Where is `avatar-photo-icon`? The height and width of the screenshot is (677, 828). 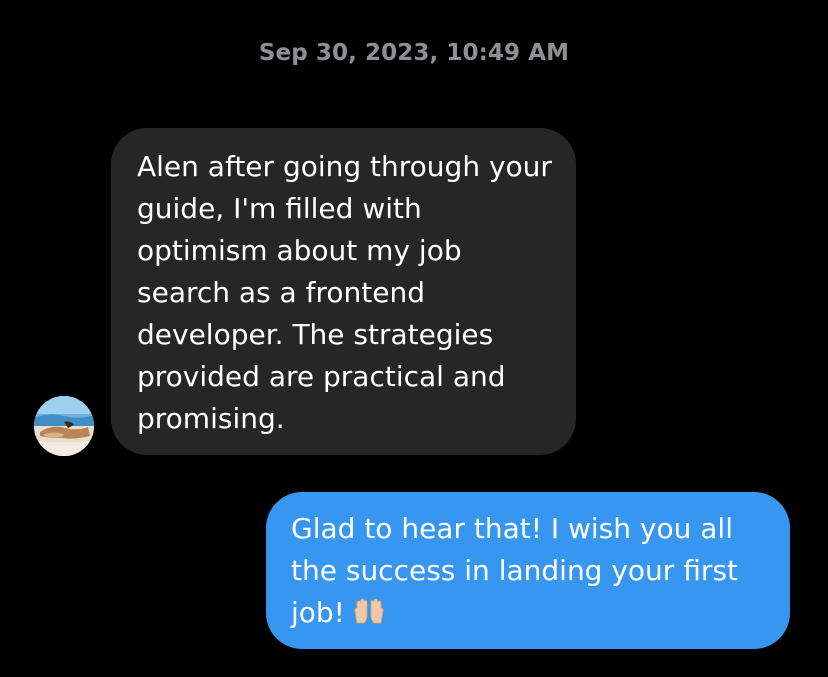 avatar-photo-icon is located at coordinates (64, 426).